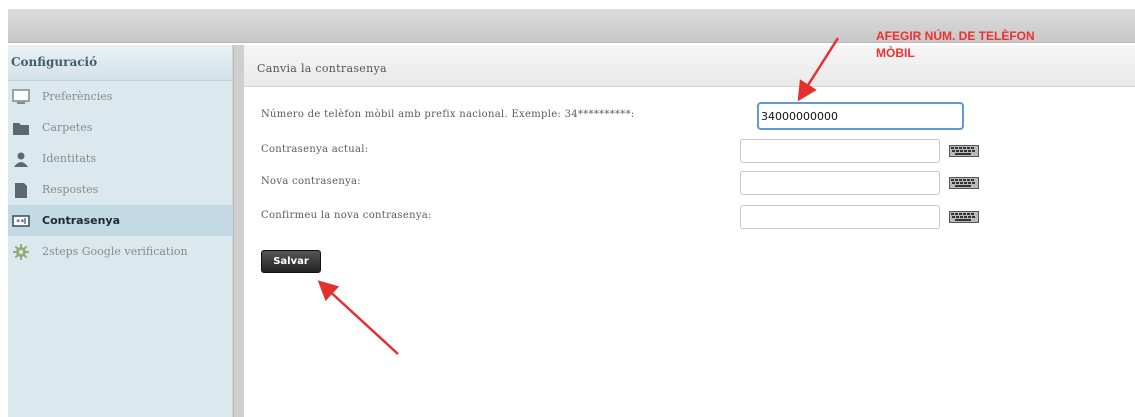  Describe the element at coordinates (21, 159) in the screenshot. I see `user-icon` at that location.